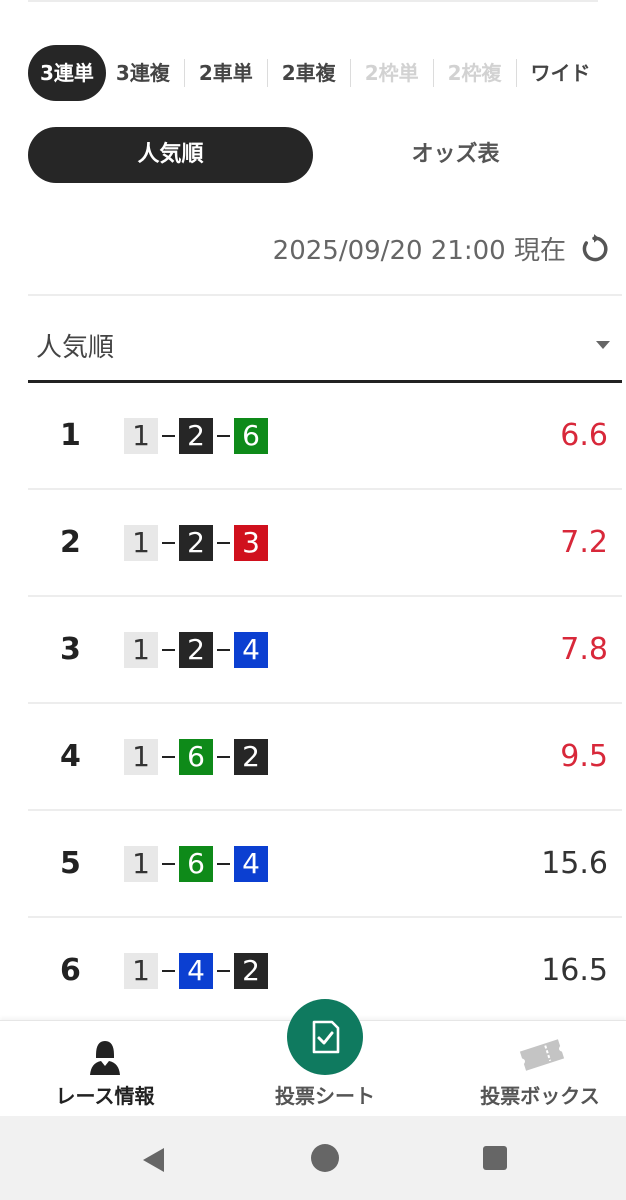 The image size is (626, 1200). What do you see at coordinates (170, 155) in the screenshot?
I see `tab-popularity: 人気順` at bounding box center [170, 155].